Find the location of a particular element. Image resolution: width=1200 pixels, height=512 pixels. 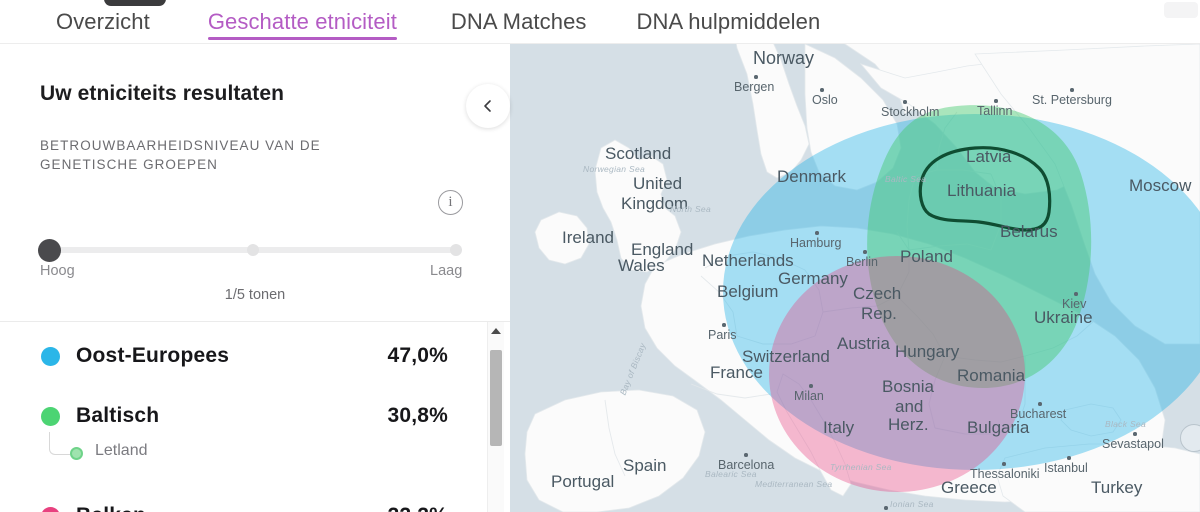

city-dot-sevastapol is located at coordinates (1135, 434).